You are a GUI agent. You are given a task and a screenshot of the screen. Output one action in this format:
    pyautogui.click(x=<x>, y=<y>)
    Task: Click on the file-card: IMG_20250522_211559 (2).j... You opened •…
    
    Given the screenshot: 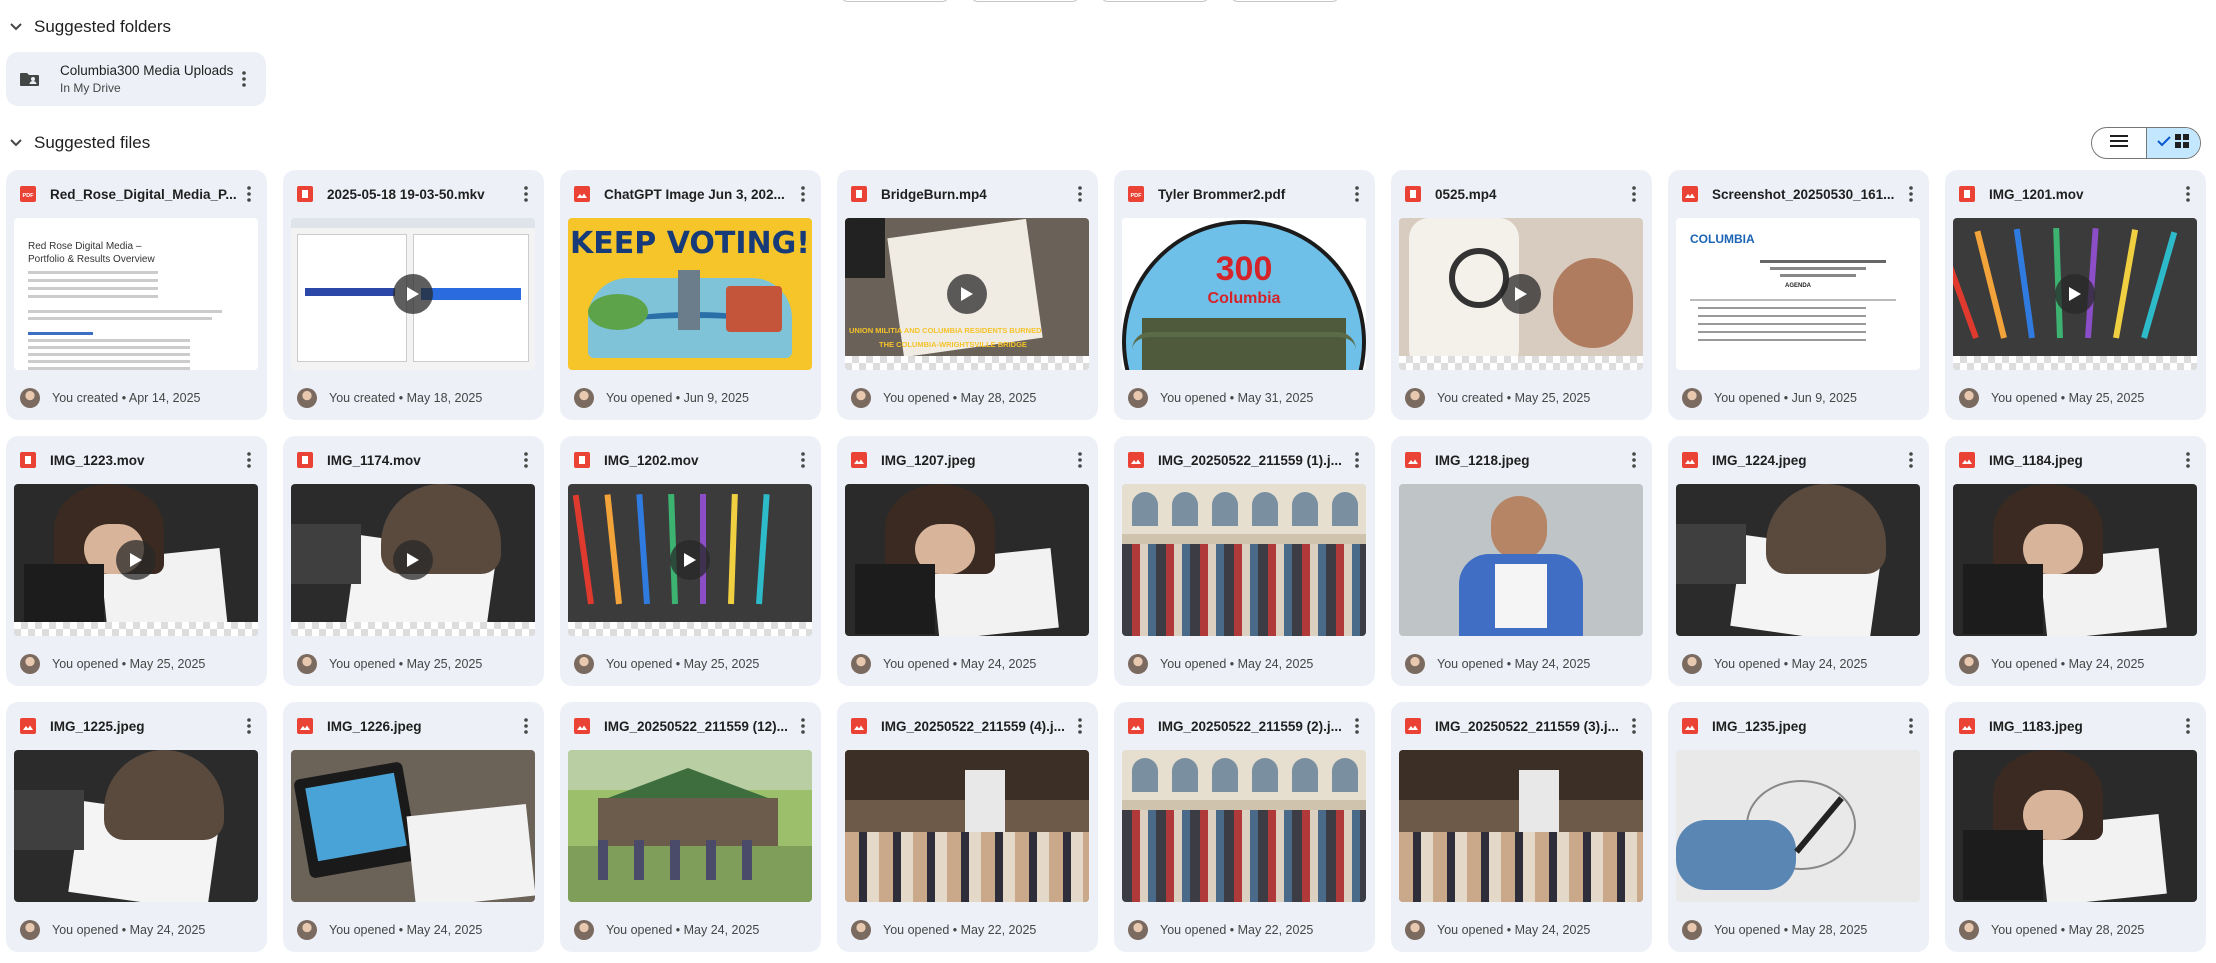 What is the action you would take?
    pyautogui.click(x=1244, y=827)
    